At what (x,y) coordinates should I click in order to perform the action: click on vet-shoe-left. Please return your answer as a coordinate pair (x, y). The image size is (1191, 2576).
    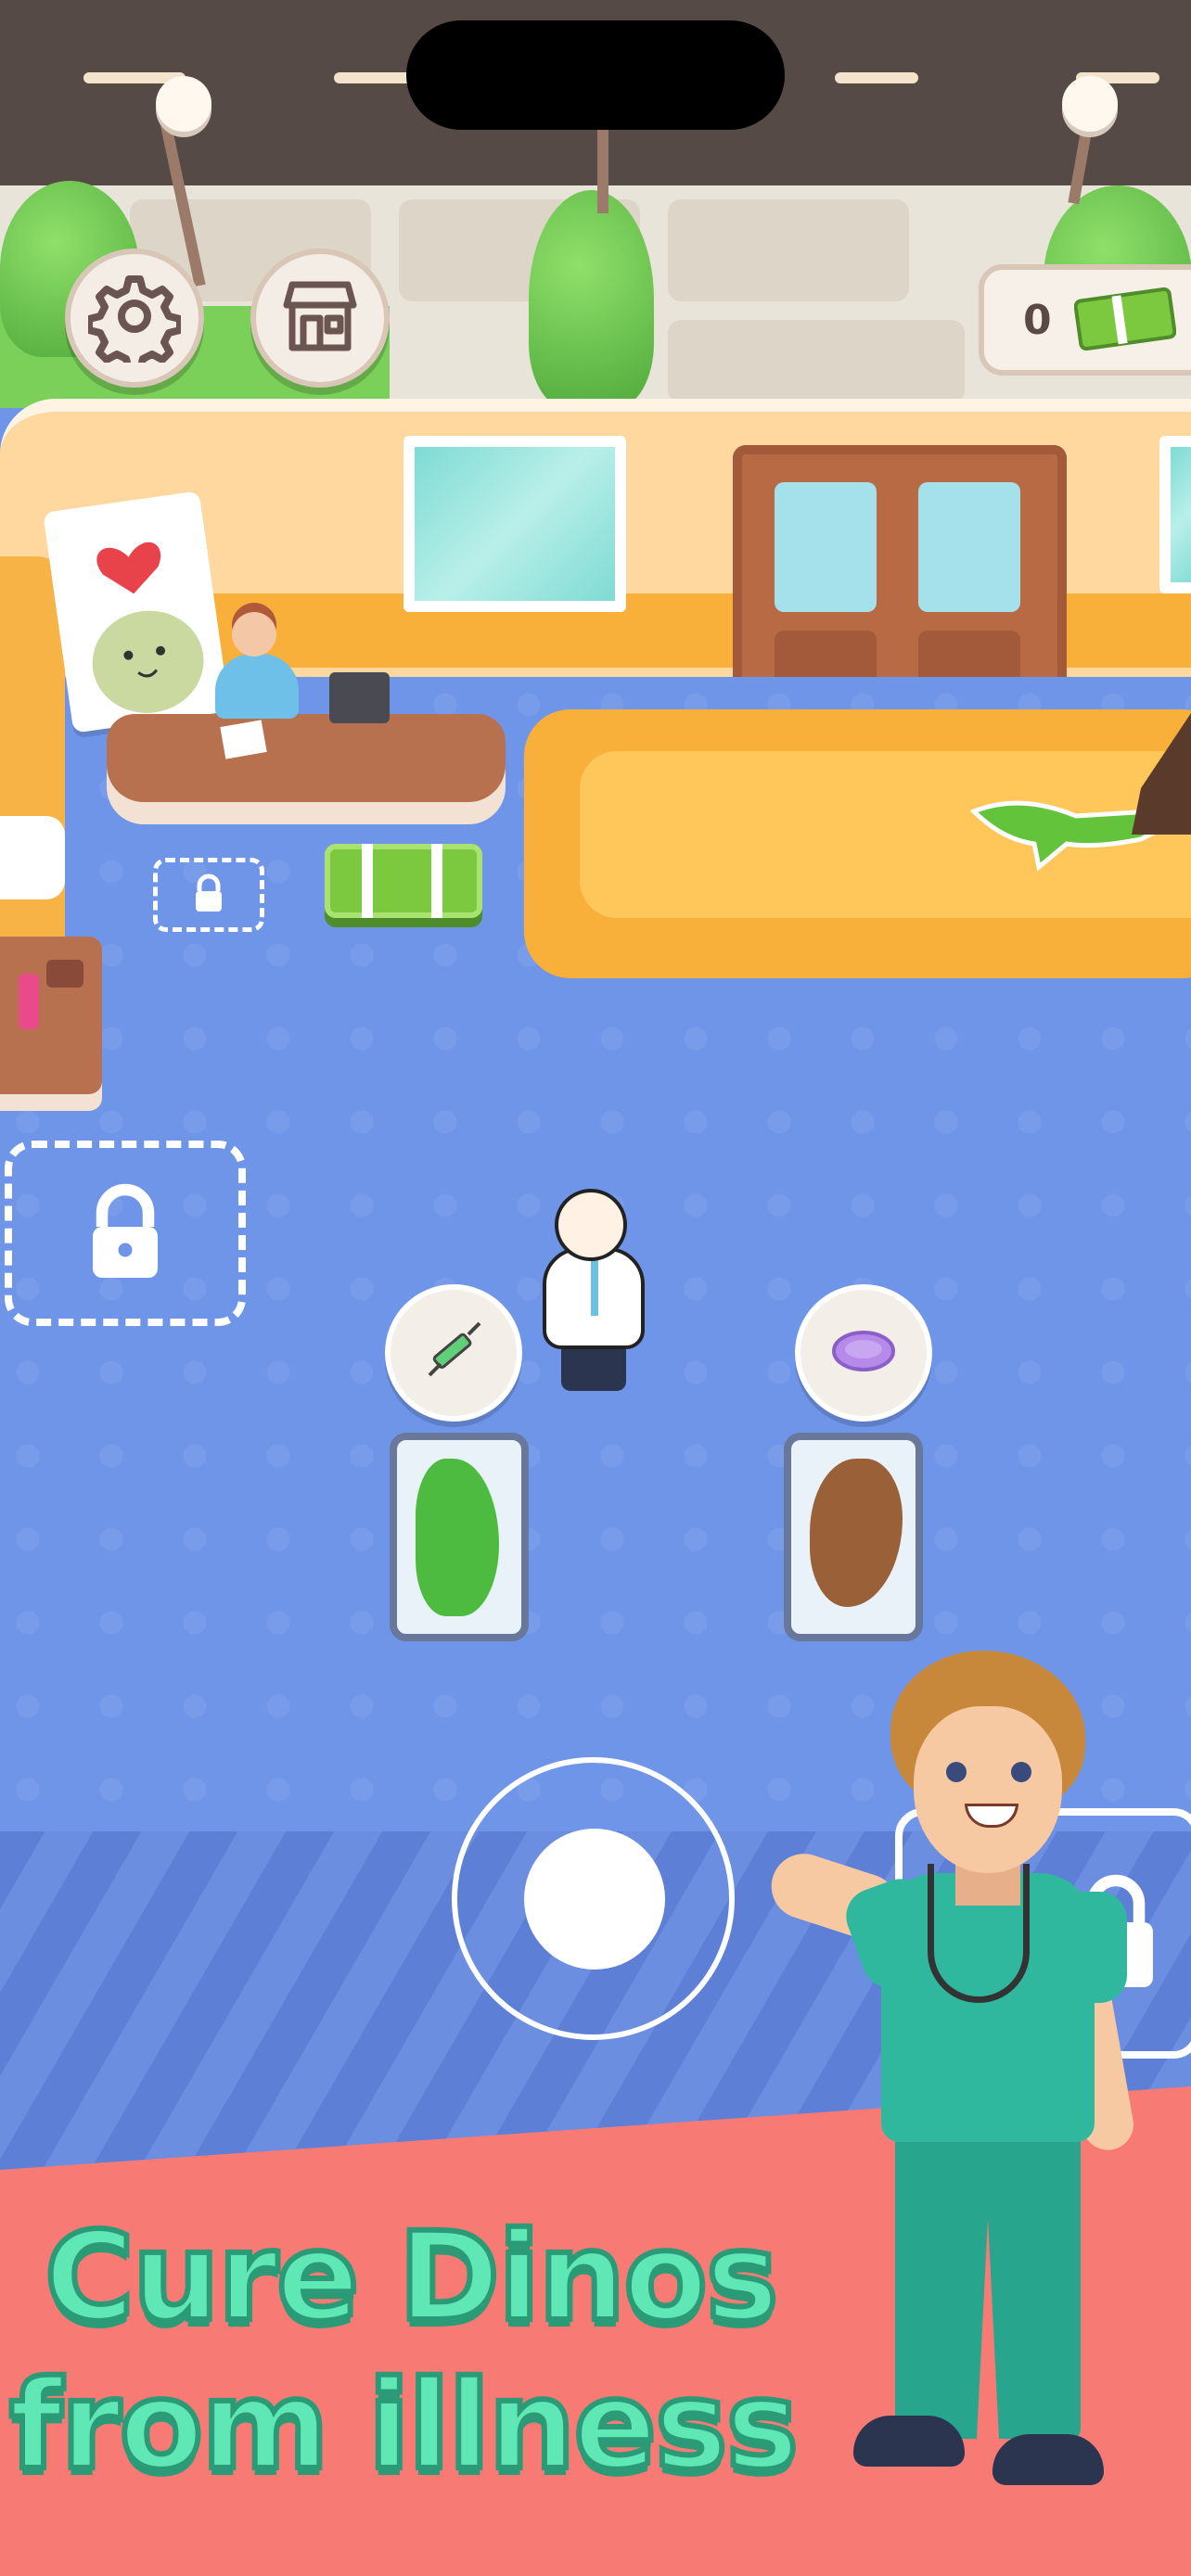
    Looking at the image, I should click on (909, 2441).